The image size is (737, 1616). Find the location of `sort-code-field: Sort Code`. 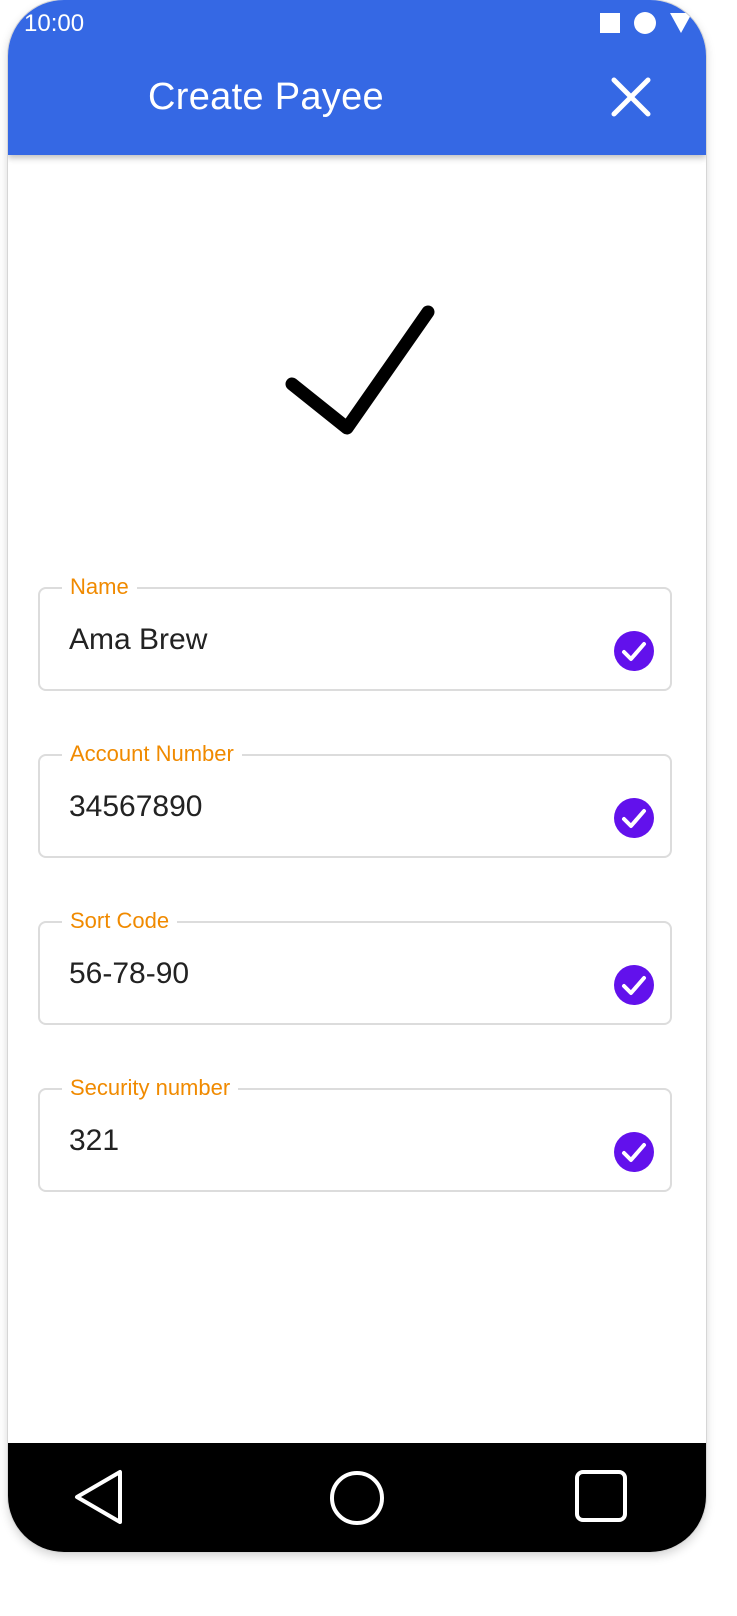

sort-code-field: Sort Code is located at coordinates (355, 965).